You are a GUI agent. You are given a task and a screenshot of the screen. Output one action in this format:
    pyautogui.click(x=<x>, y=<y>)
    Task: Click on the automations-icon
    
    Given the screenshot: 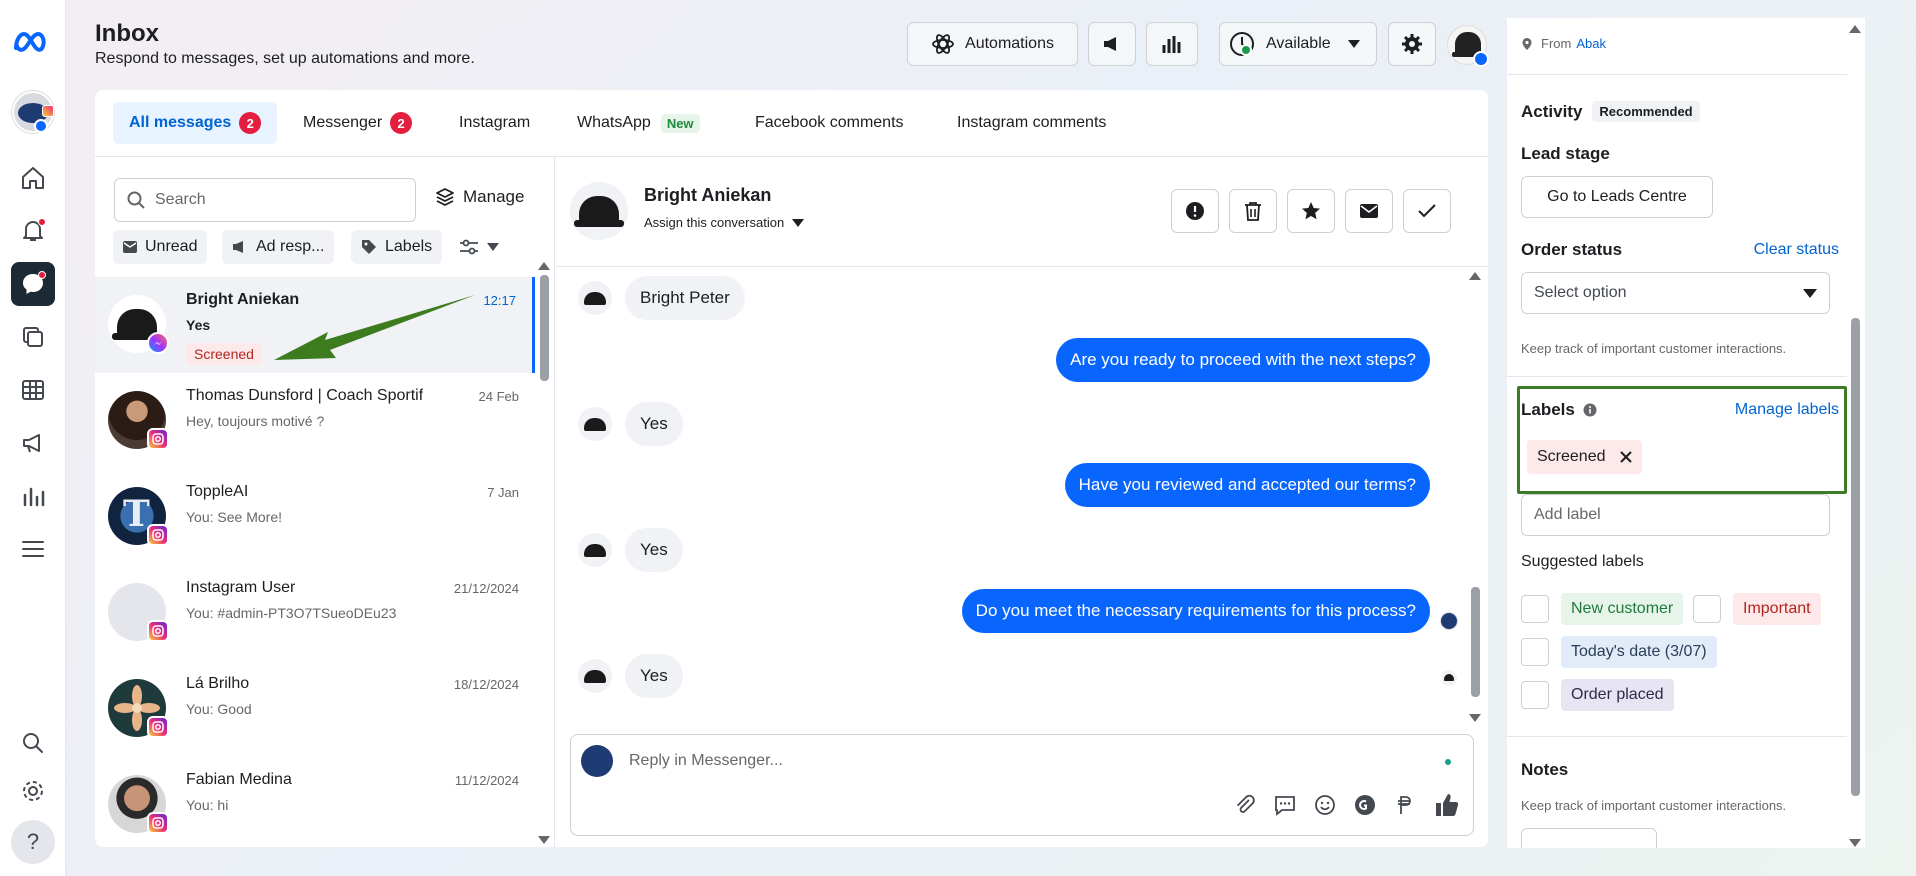 What is the action you would take?
    pyautogui.click(x=943, y=44)
    